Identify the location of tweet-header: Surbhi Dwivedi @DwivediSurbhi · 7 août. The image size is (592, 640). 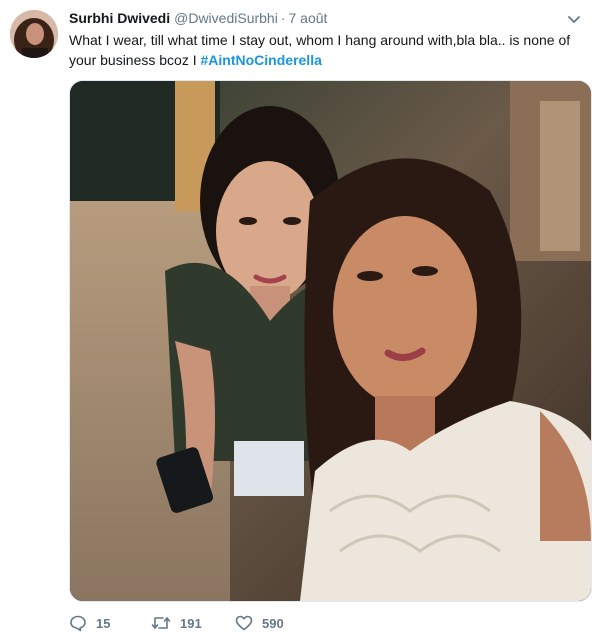
(325, 19).